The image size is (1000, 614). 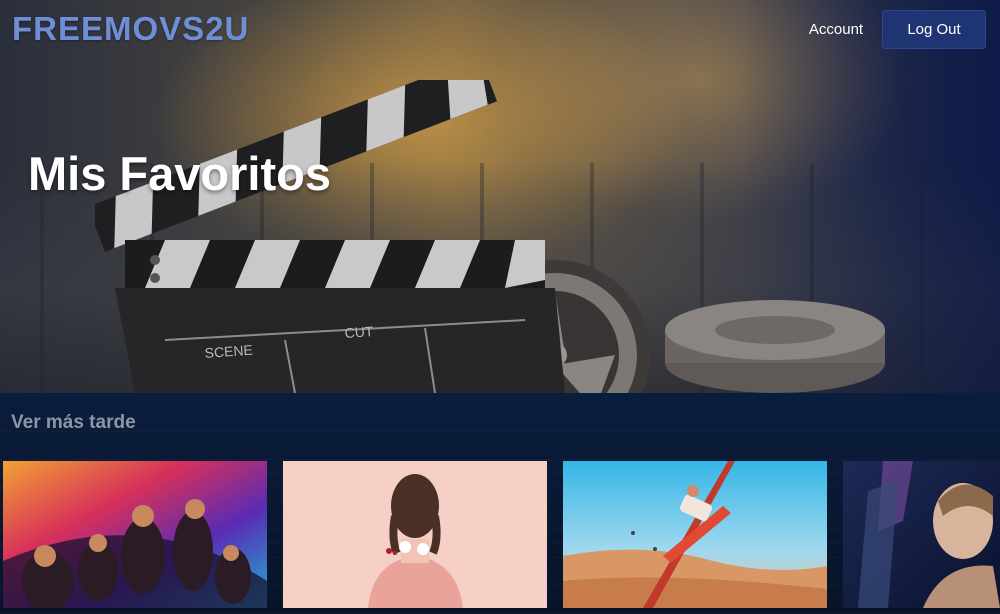 I want to click on clapper-scene-text: SCENE, so click(x=228, y=351).